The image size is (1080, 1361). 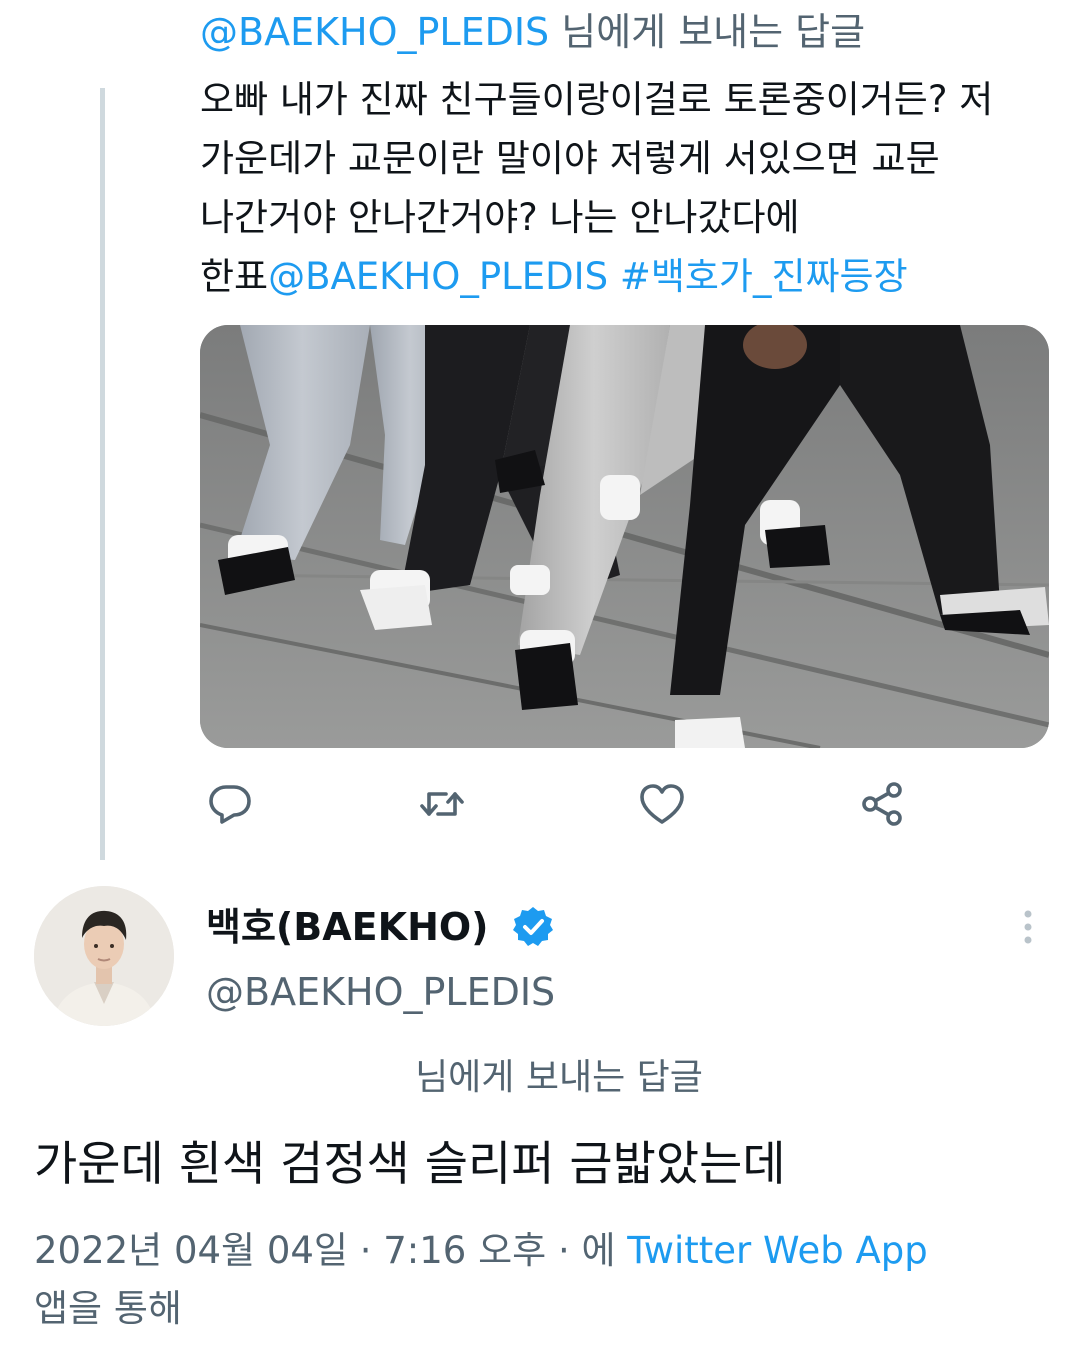 I want to click on display-name: 백호(BAEKHO), so click(x=347, y=927).